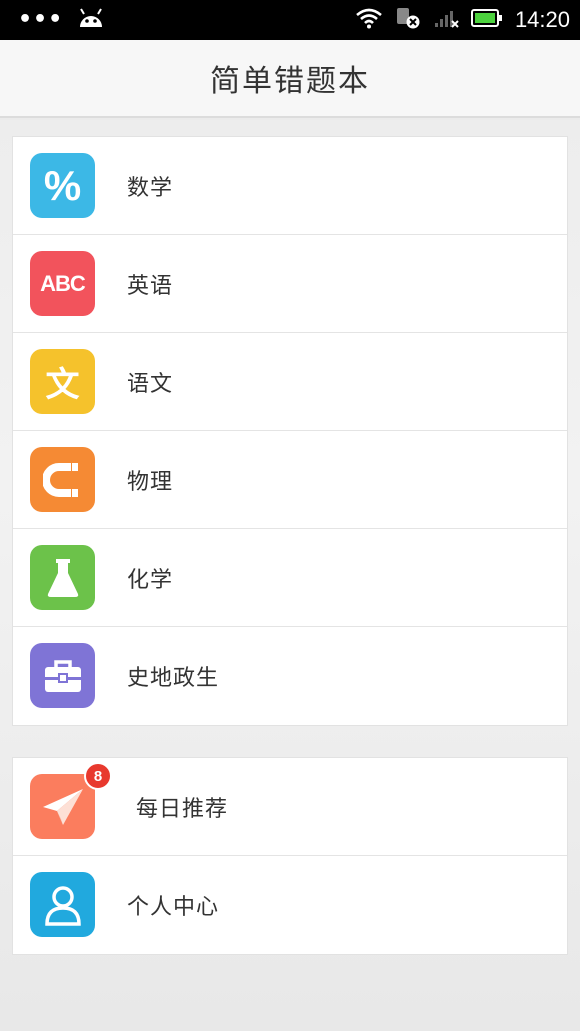 The image size is (580, 1031). What do you see at coordinates (290, 676) in the screenshot?
I see `subject-item-history-geo-politics-bio: 史地政生` at bounding box center [290, 676].